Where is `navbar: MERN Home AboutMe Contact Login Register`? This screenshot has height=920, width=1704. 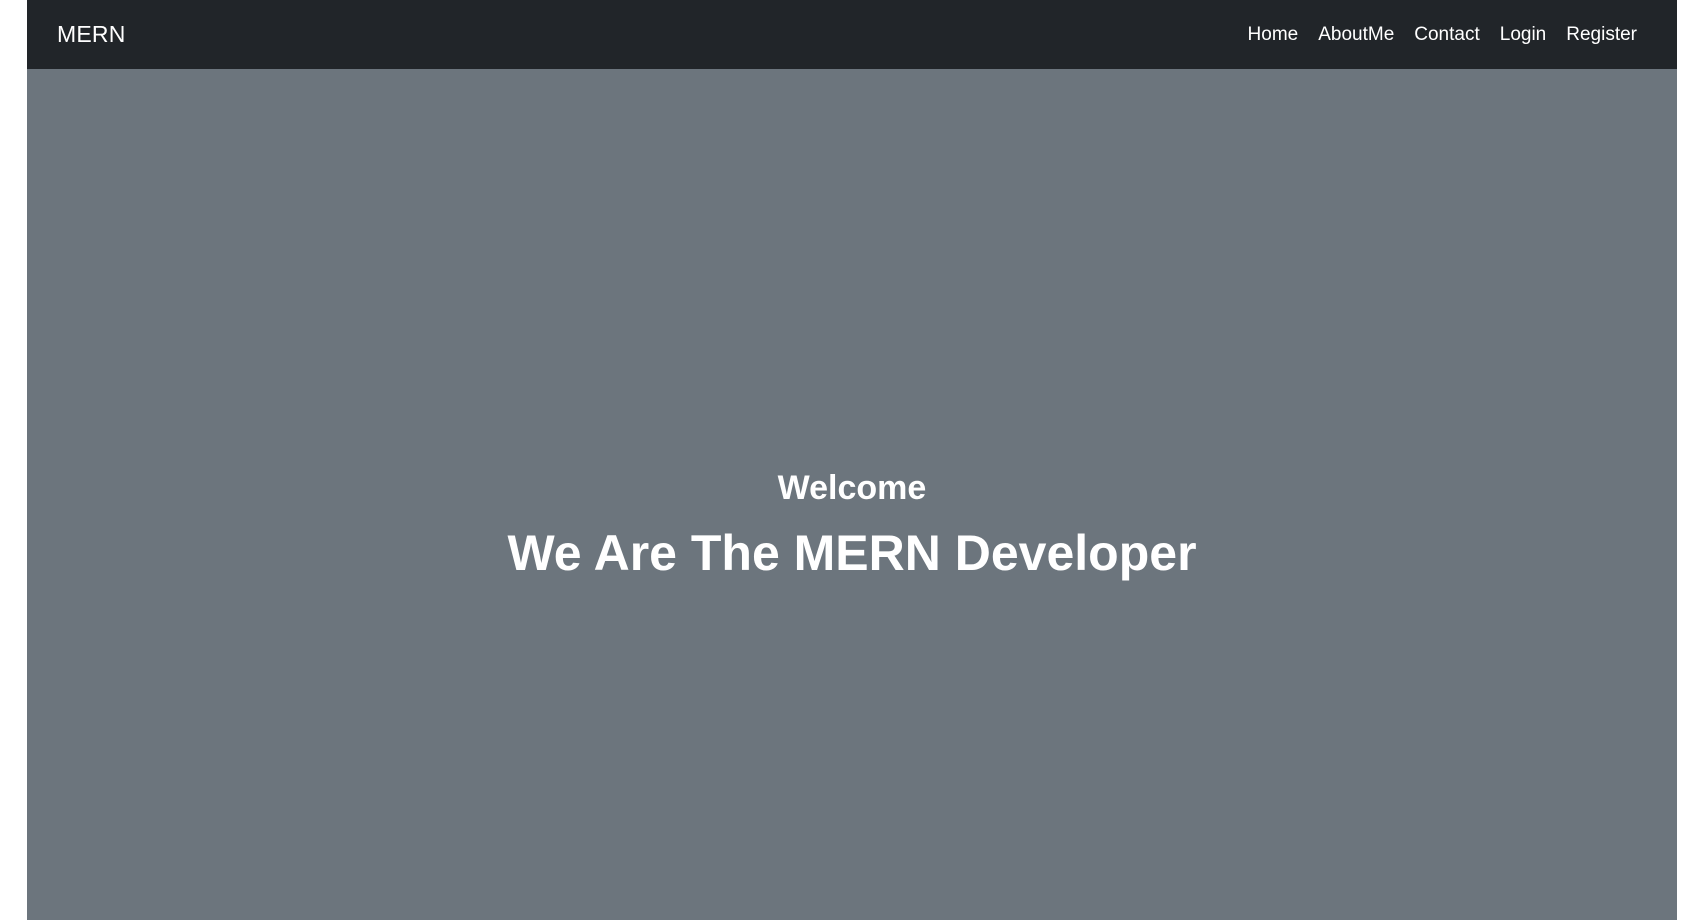 navbar: MERN Home AboutMe Contact Login Register is located at coordinates (852, 34).